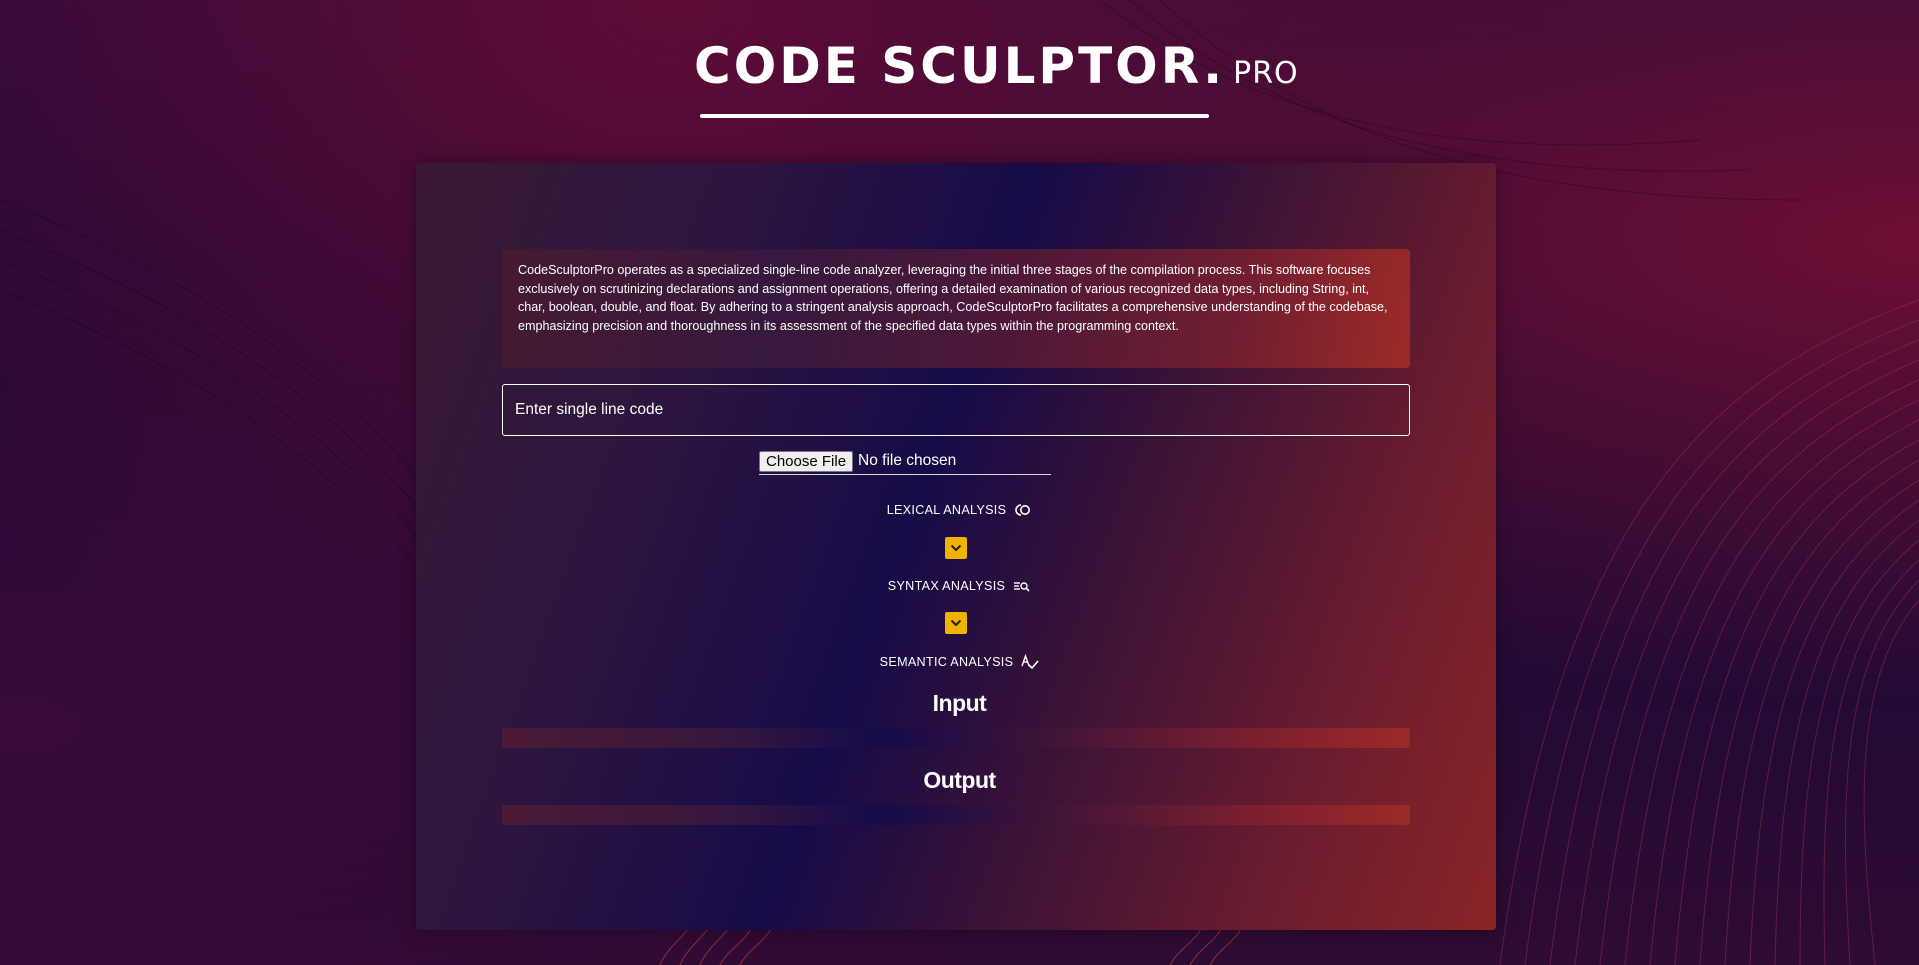 The height and width of the screenshot is (965, 1919). I want to click on lexical-analysis-button: LEXICAL ANALYSIS, so click(960, 510).